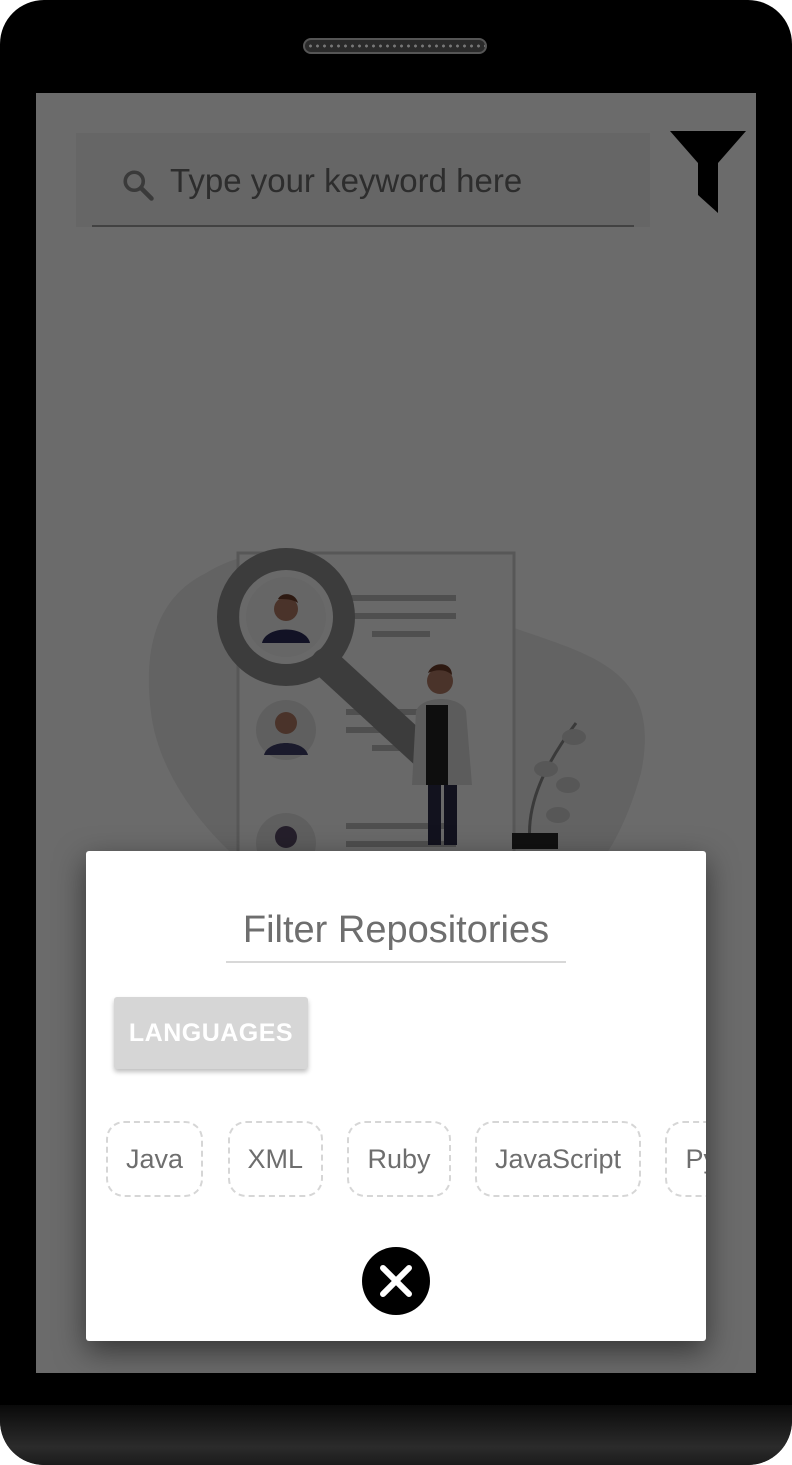 Image resolution: width=792 pixels, height=1465 pixels. What do you see at coordinates (558, 1159) in the screenshot?
I see `chip-javascript: JavaScript` at bounding box center [558, 1159].